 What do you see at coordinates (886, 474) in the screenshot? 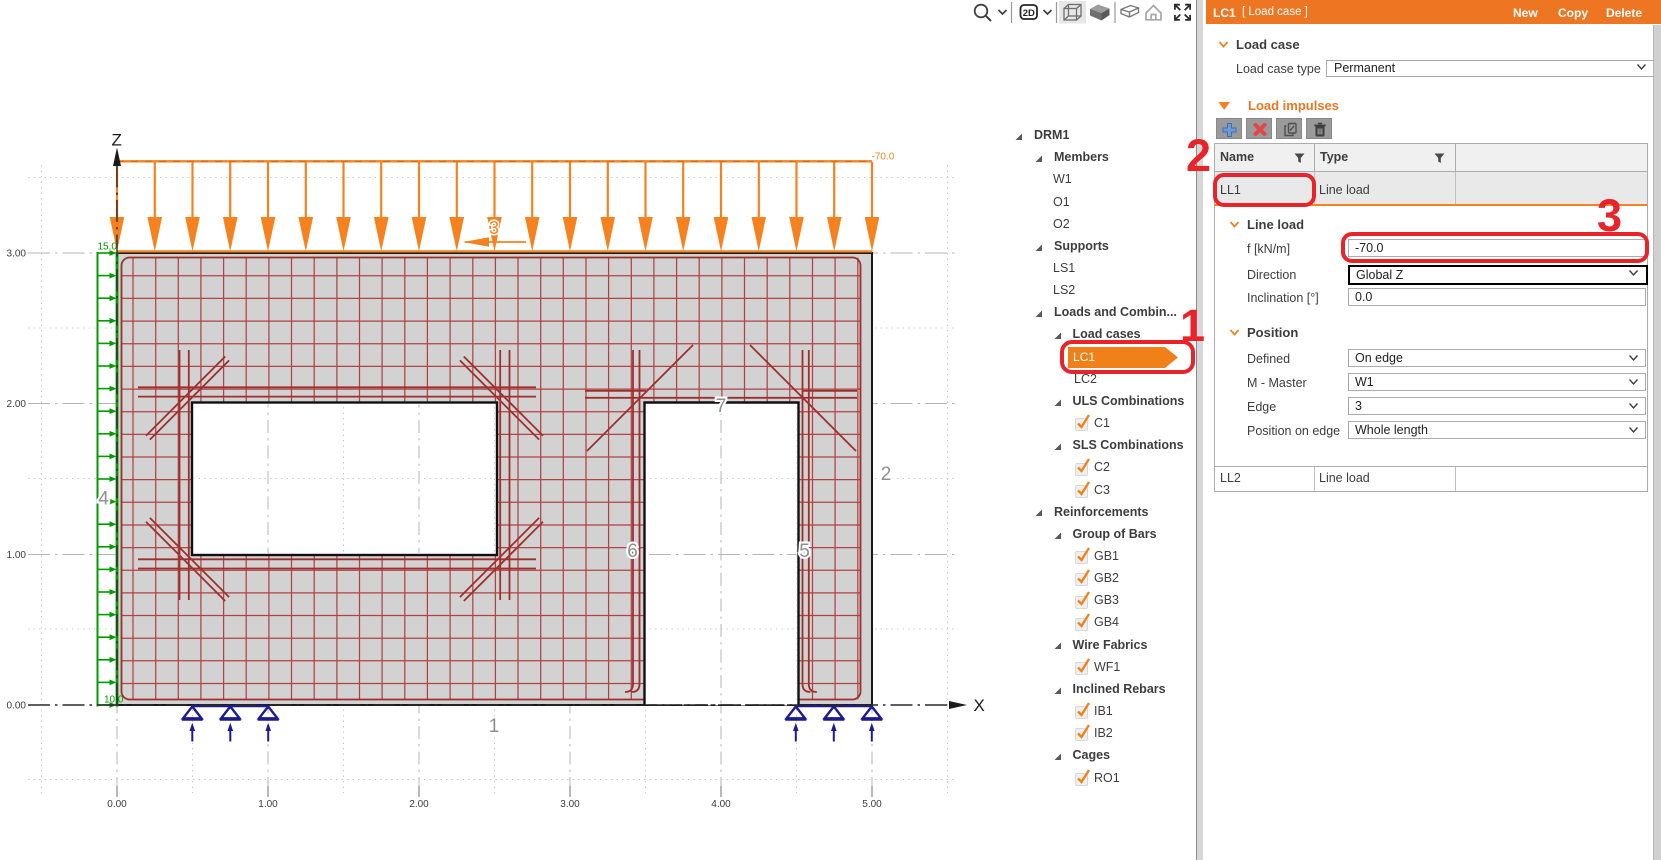
I see `svg-text: 2` at bounding box center [886, 474].